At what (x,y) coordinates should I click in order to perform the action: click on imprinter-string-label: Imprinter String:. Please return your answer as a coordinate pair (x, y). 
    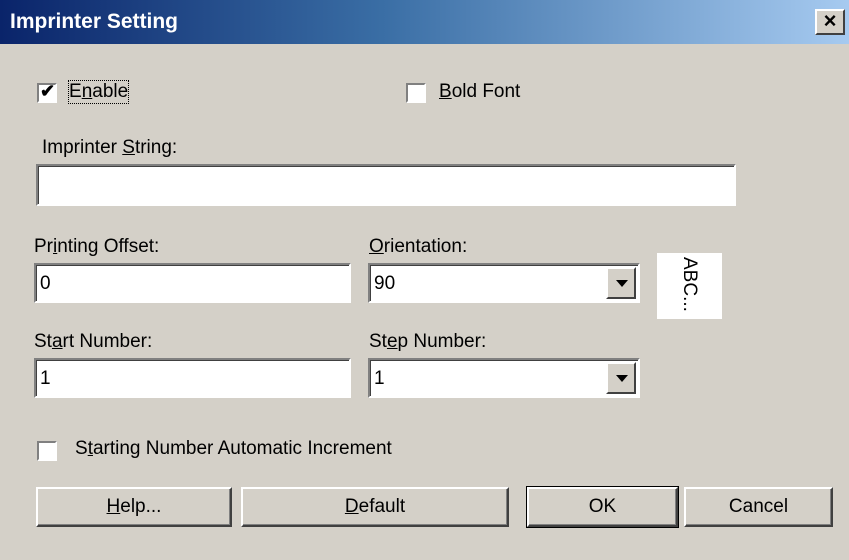
    Looking at the image, I should click on (110, 147).